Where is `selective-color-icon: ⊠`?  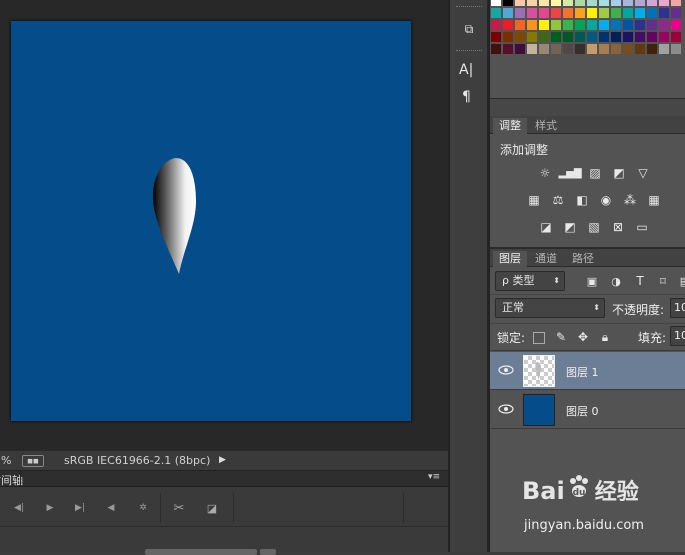 selective-color-icon: ⊠ is located at coordinates (618, 227).